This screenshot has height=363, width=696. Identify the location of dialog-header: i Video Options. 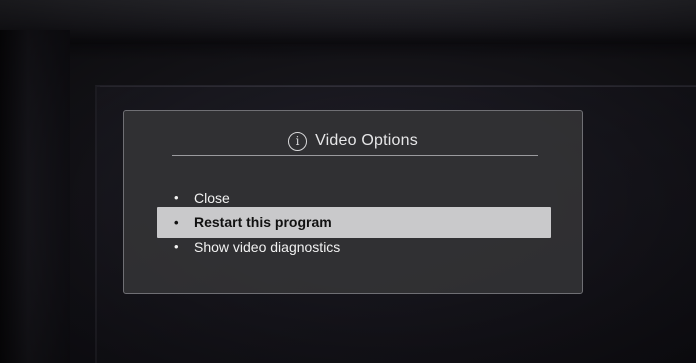
(353, 141).